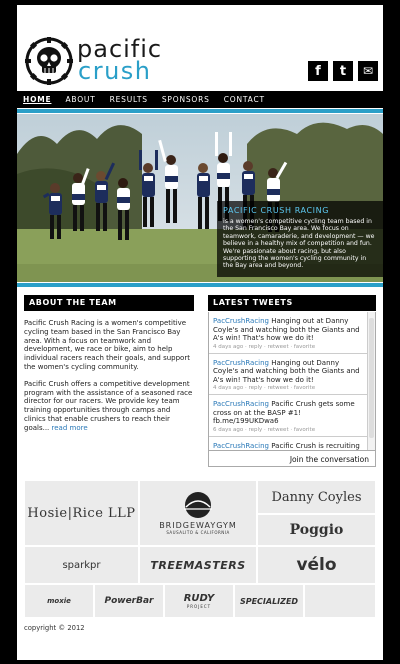 Image resolution: width=400 pixels, height=664 pixels. Describe the element at coordinates (49, 61) in the screenshot. I see `skull-logo-icon` at that location.